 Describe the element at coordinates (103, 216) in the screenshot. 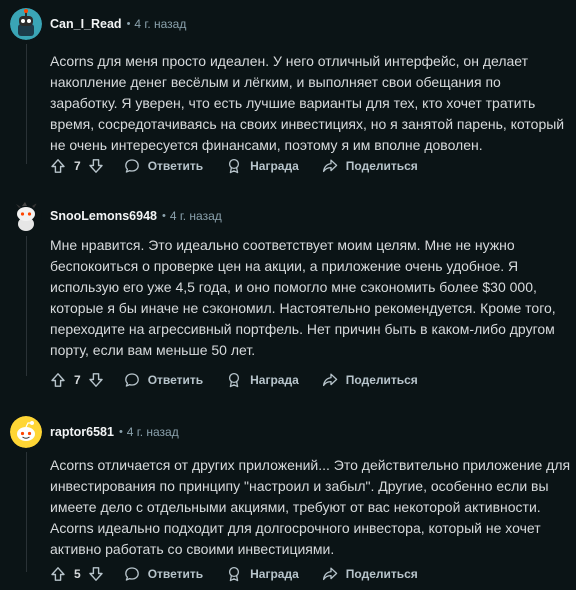

I see `author-name: SnooLemons6948` at that location.